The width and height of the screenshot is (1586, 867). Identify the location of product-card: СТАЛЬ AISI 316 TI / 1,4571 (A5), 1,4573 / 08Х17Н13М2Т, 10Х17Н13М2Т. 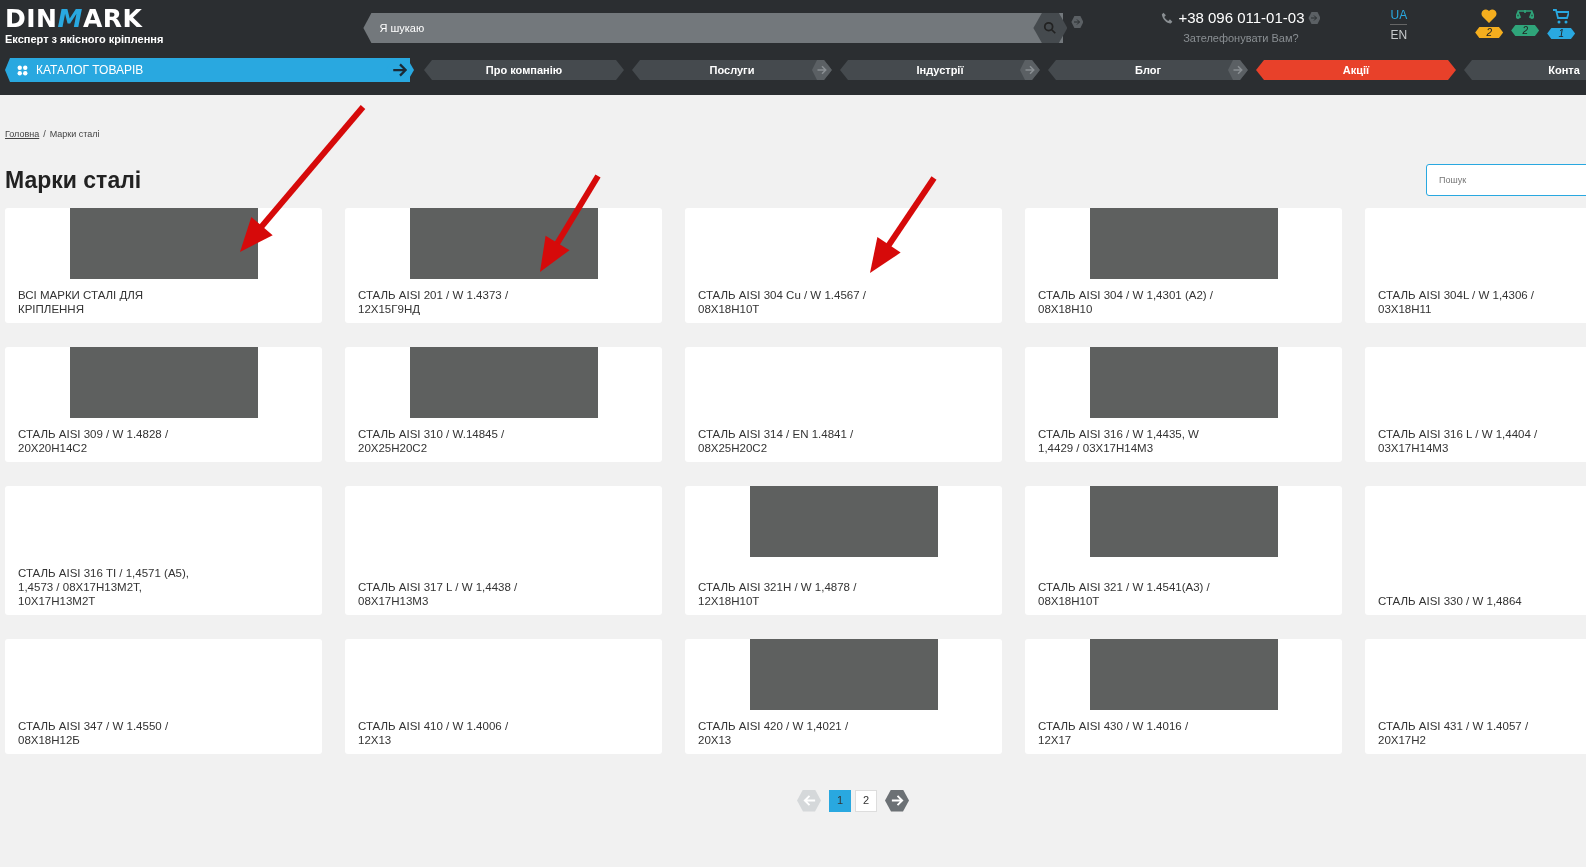
(163, 550).